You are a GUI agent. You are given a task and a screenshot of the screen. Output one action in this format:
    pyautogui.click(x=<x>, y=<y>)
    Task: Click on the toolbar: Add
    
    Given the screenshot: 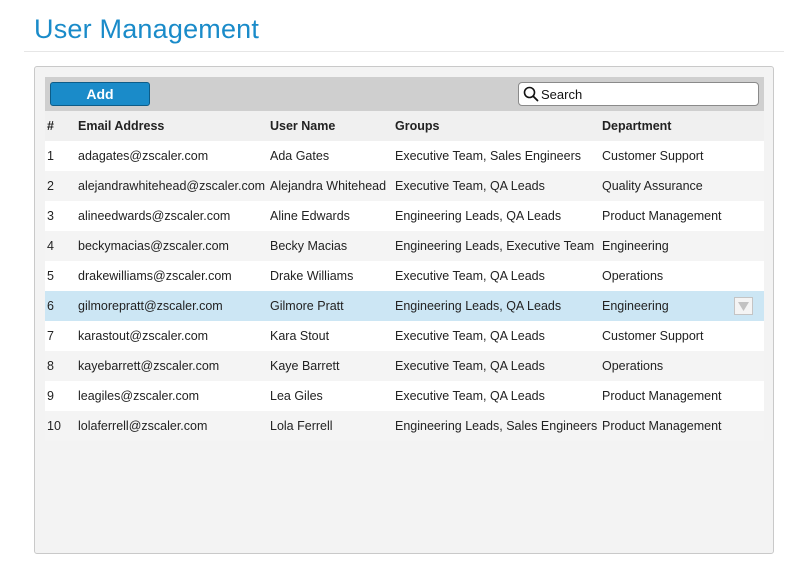 What is the action you would take?
    pyautogui.click(x=404, y=94)
    